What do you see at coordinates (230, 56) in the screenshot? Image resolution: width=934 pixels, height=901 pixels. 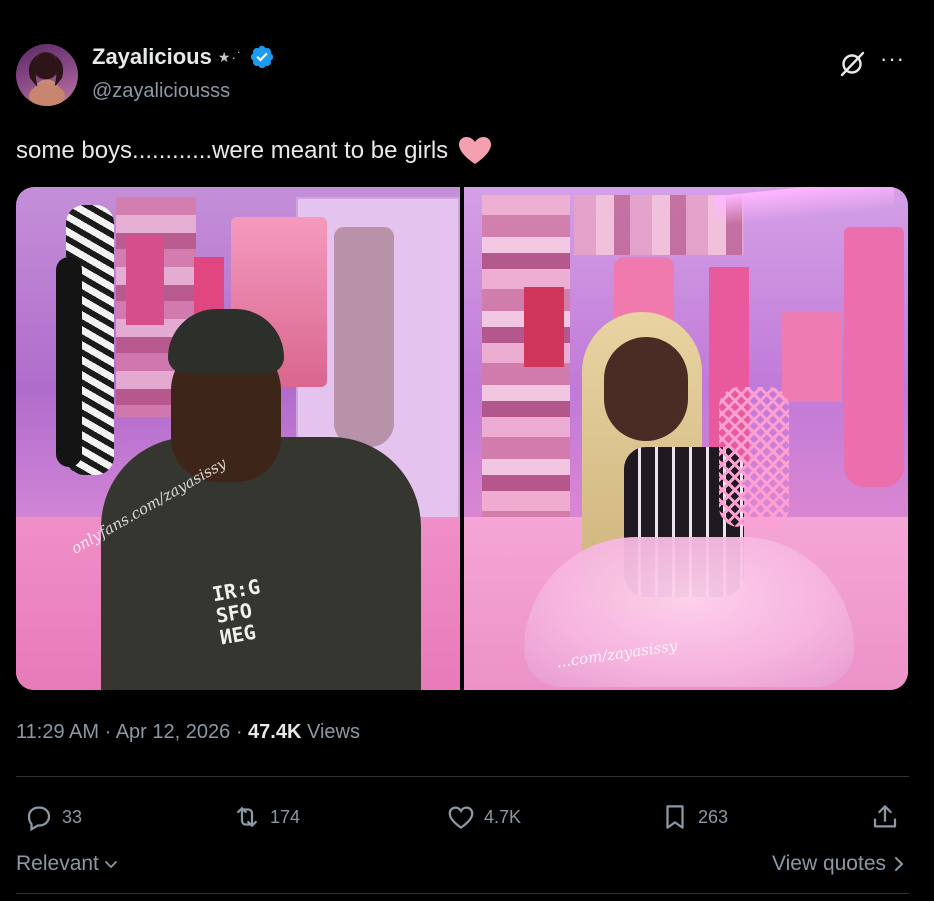 I see `name-decoration: ★·˙` at bounding box center [230, 56].